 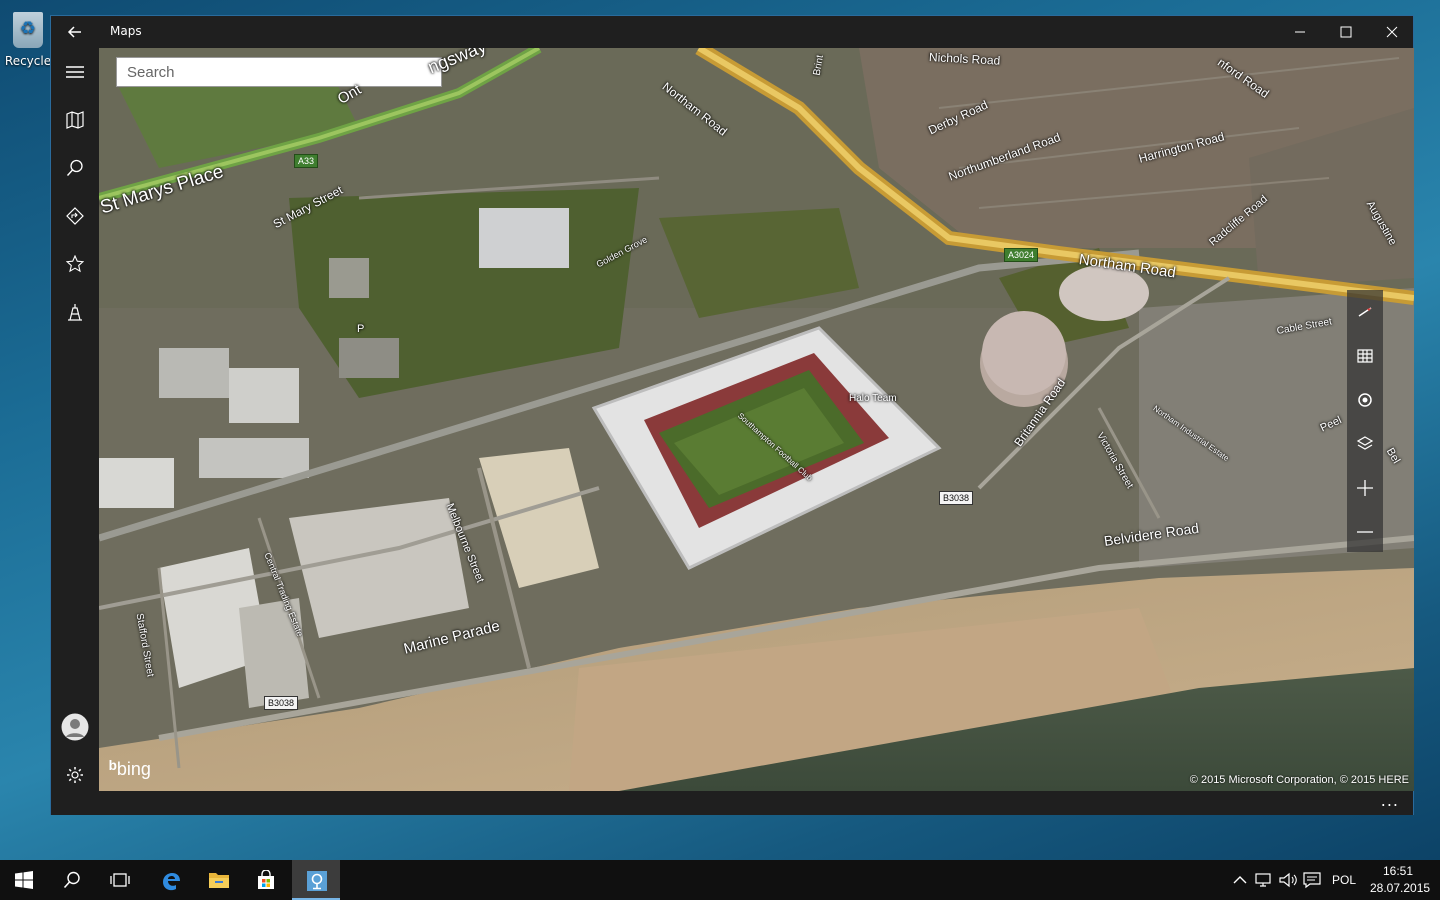 I want to click on taskbar-search-button, so click(x=72, y=880).